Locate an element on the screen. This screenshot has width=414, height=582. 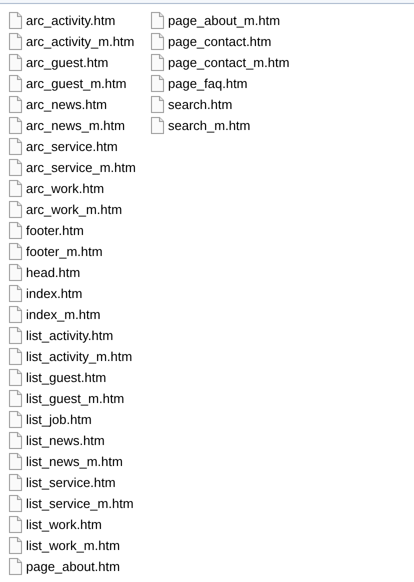
file-name: page_contact.htm is located at coordinates (220, 41).